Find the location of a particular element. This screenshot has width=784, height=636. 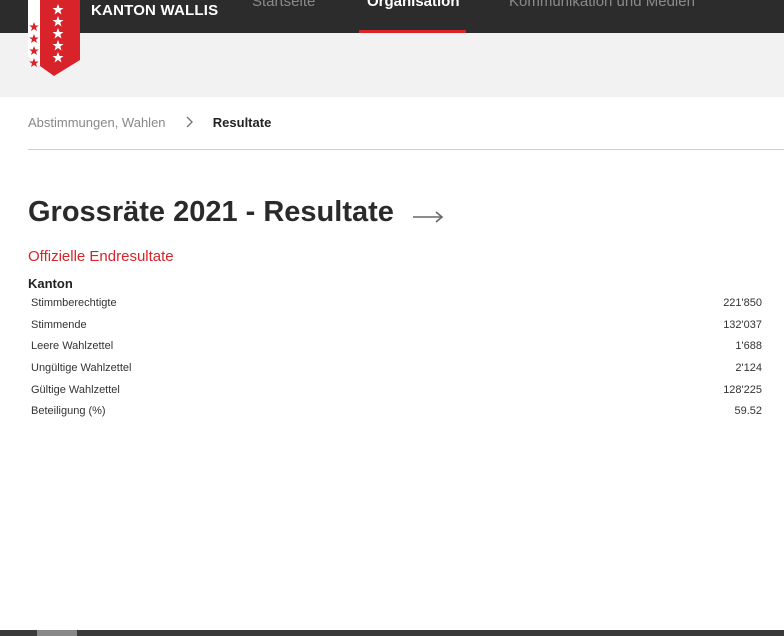

table-row: Stimmende 132'037 is located at coordinates (396, 326).